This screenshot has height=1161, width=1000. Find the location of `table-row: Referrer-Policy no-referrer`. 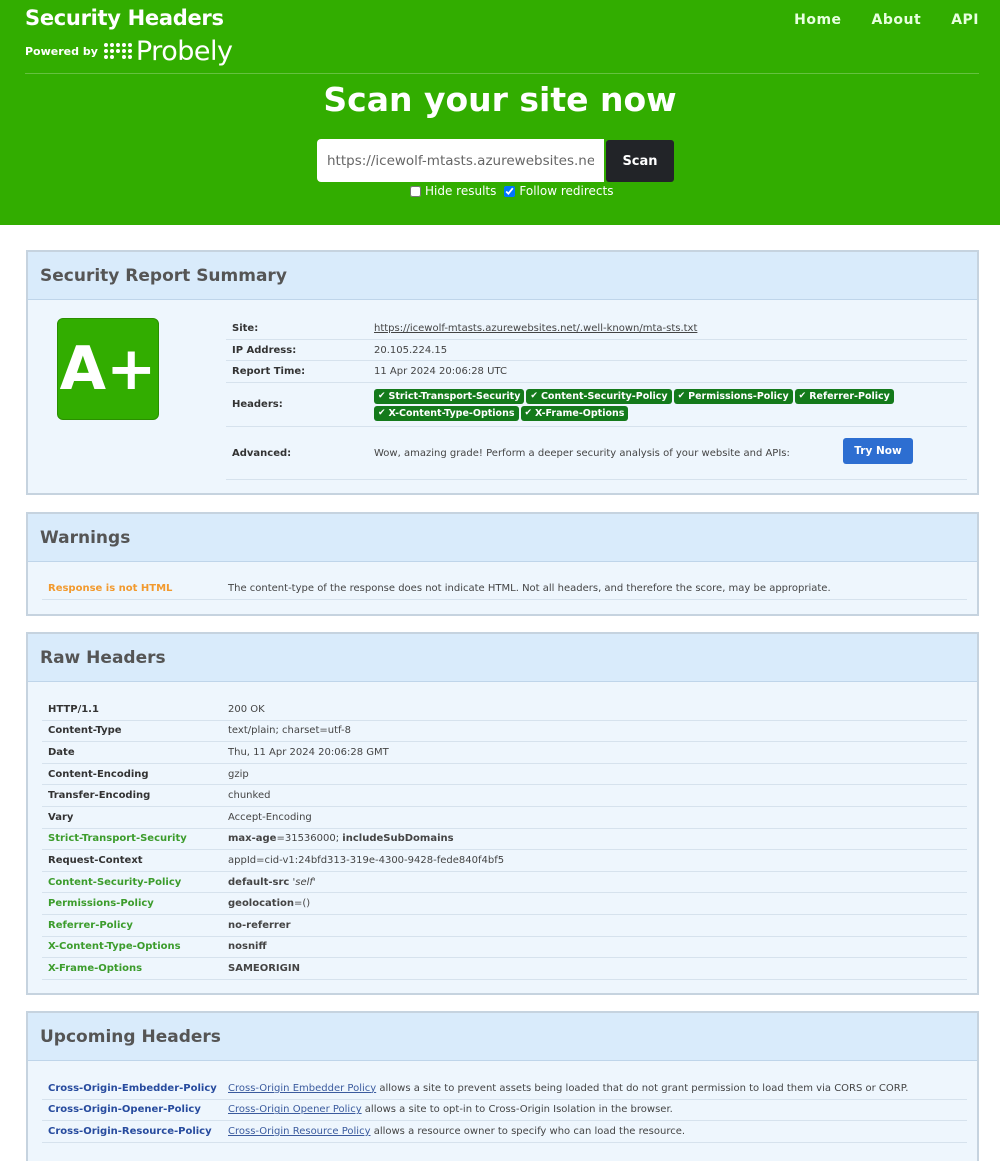

table-row: Referrer-Policy no-referrer is located at coordinates (504, 926).